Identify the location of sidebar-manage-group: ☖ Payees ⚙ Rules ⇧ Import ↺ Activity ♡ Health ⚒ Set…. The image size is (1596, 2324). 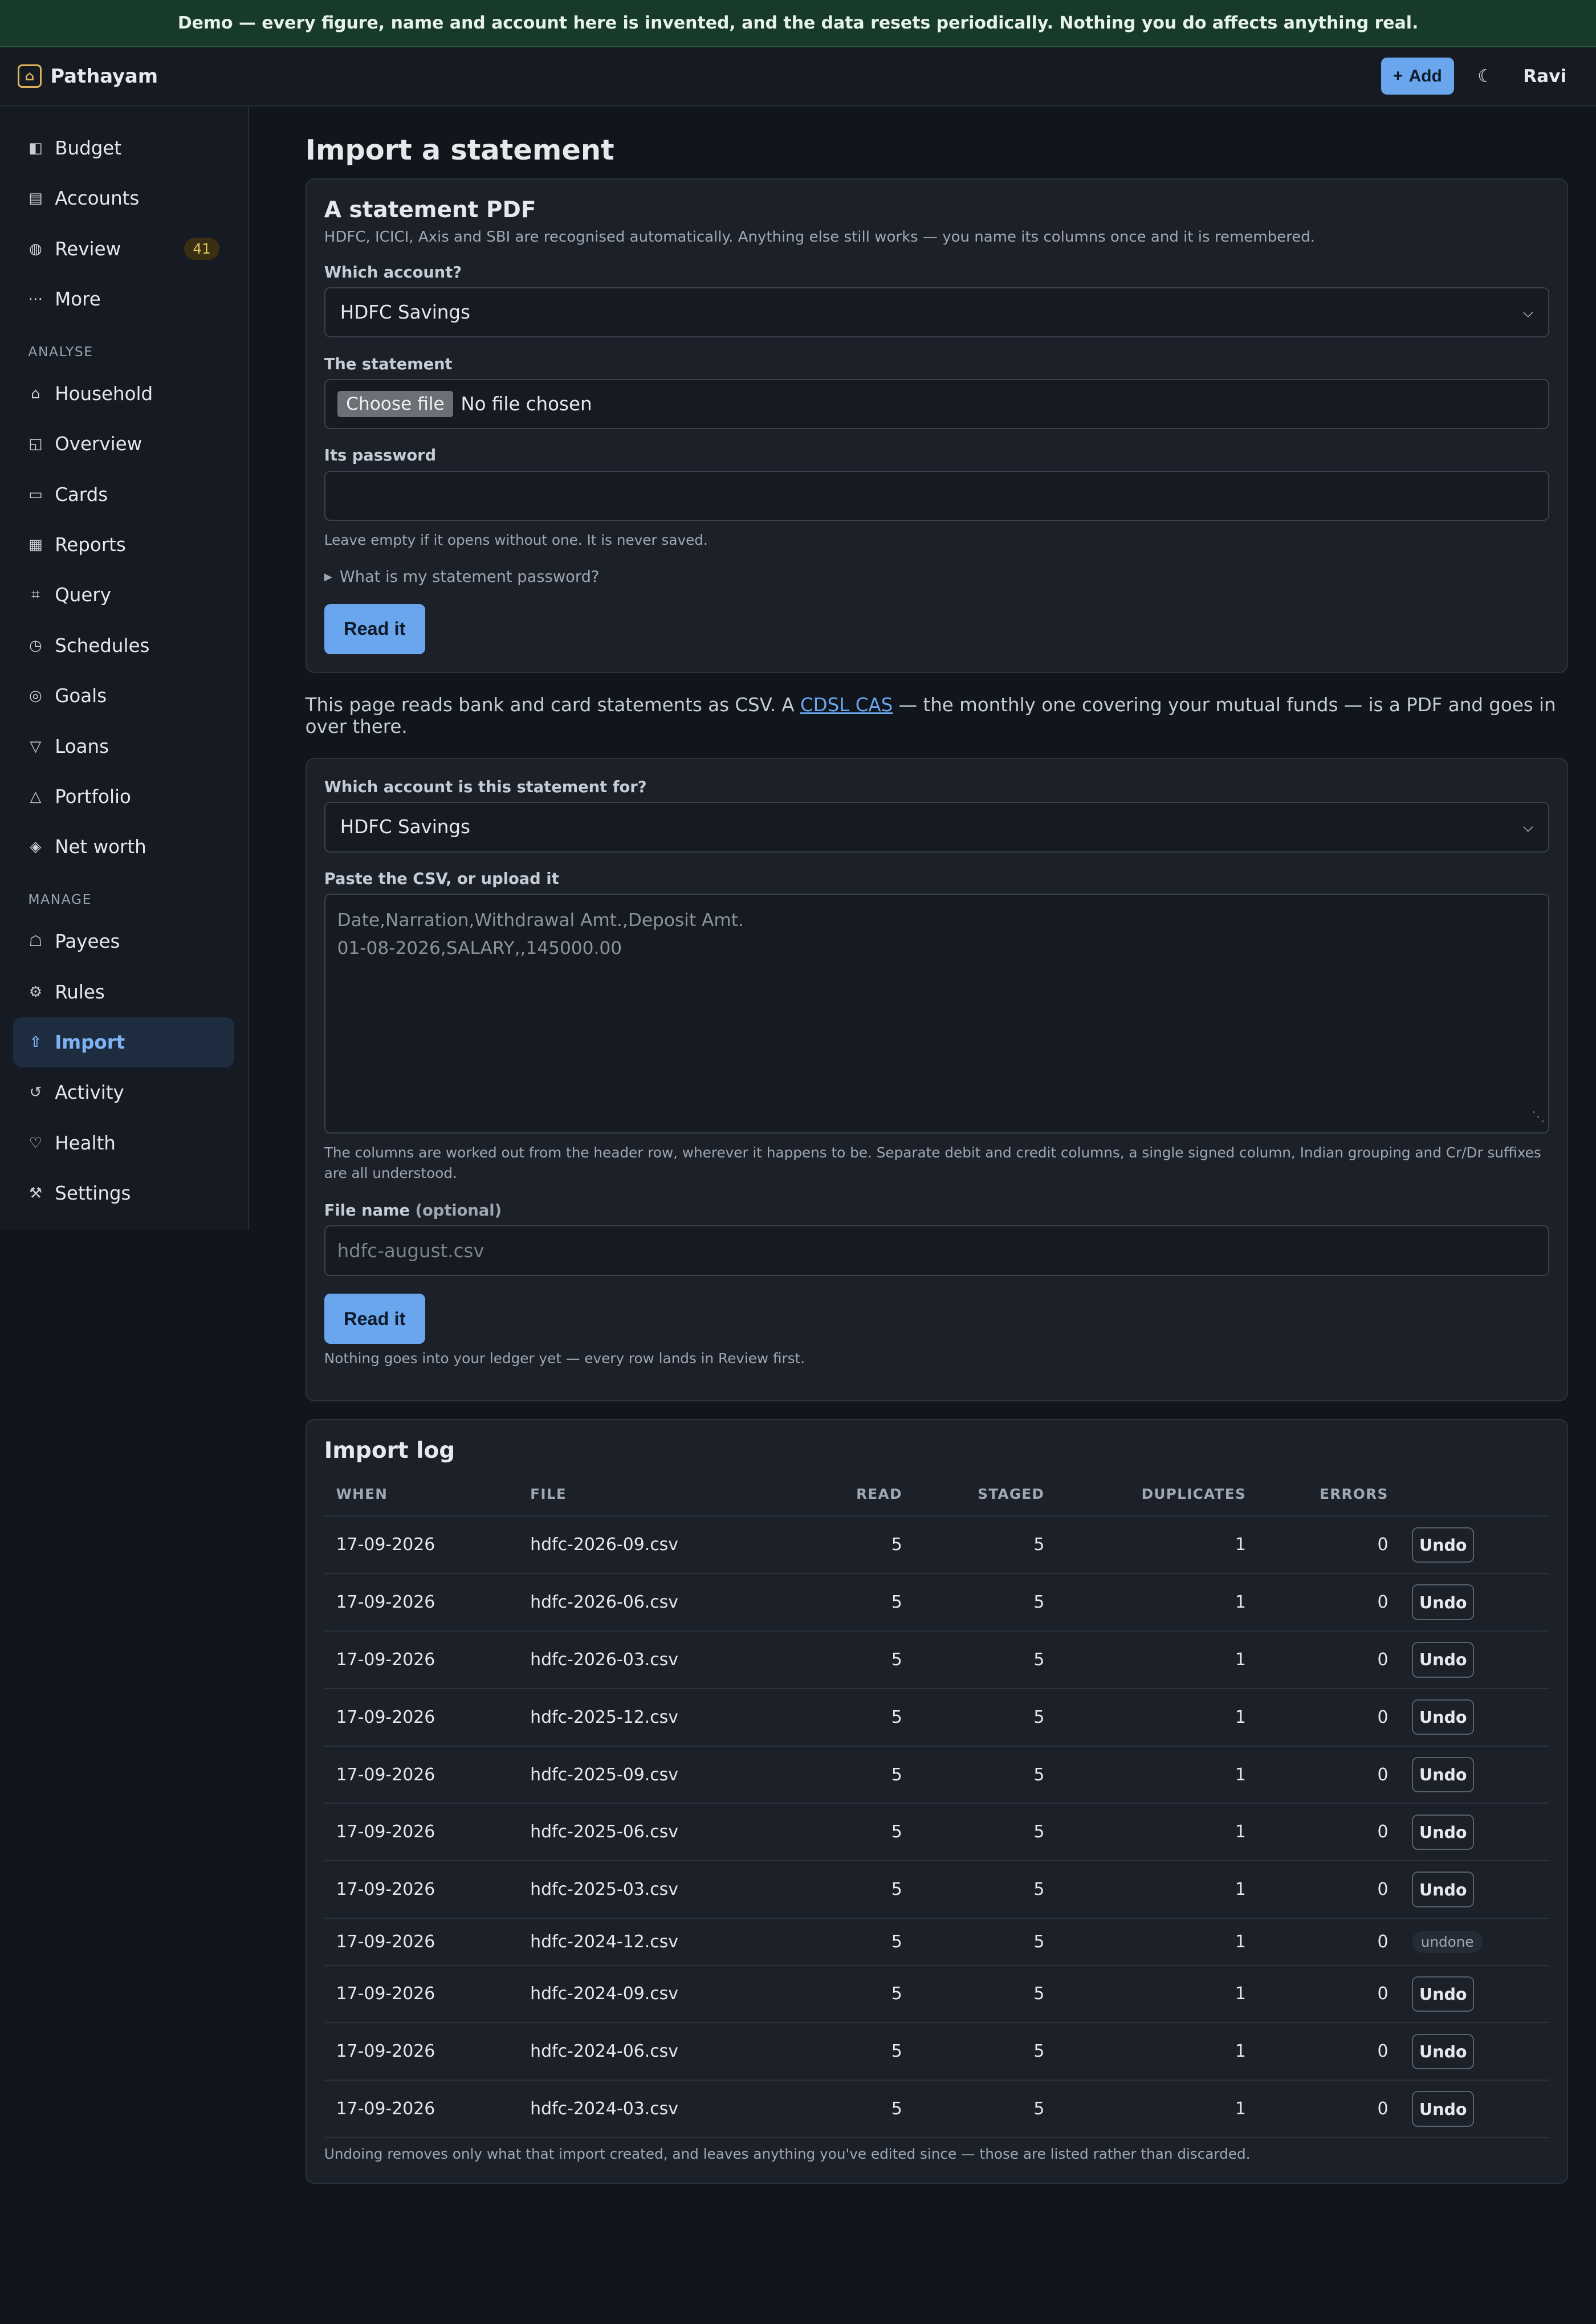
(124, 1067).